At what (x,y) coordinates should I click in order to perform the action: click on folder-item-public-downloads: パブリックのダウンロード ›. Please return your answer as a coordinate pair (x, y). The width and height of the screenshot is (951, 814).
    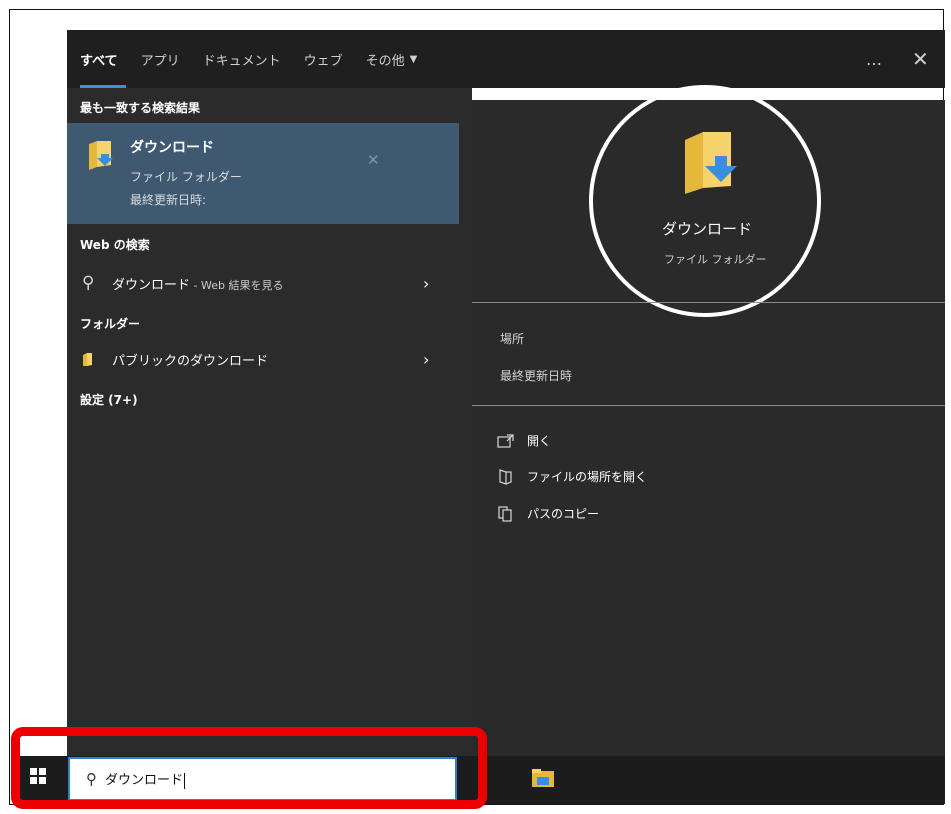
    Looking at the image, I should click on (263, 359).